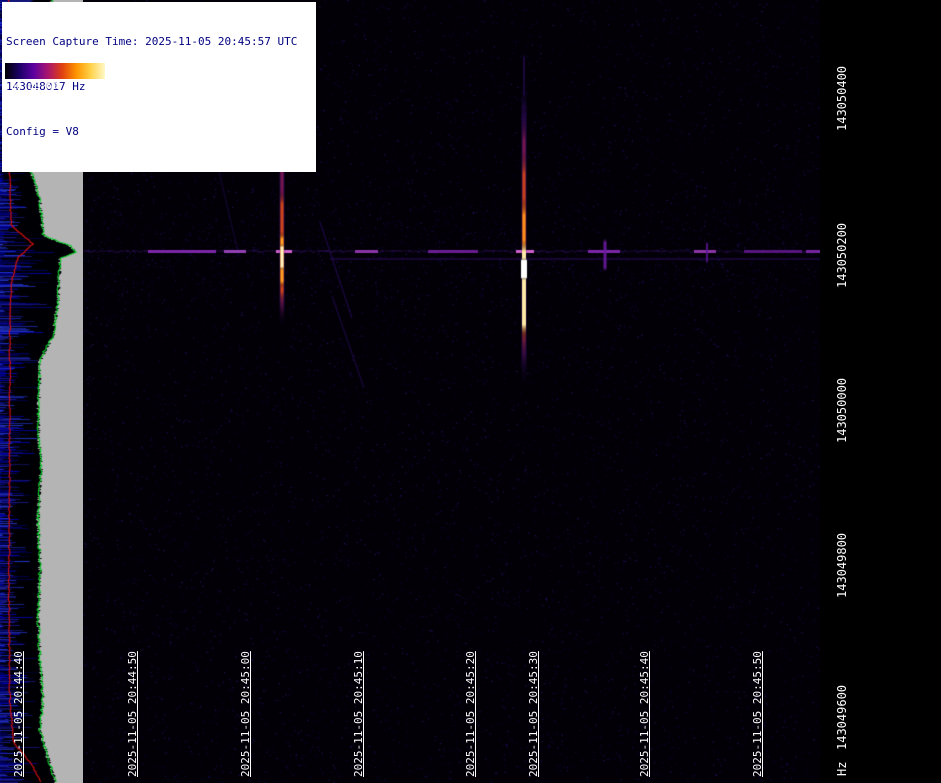 This screenshot has height=783, width=941. What do you see at coordinates (22, 86) in the screenshot?
I see `db-label-min: -80 dB` at bounding box center [22, 86].